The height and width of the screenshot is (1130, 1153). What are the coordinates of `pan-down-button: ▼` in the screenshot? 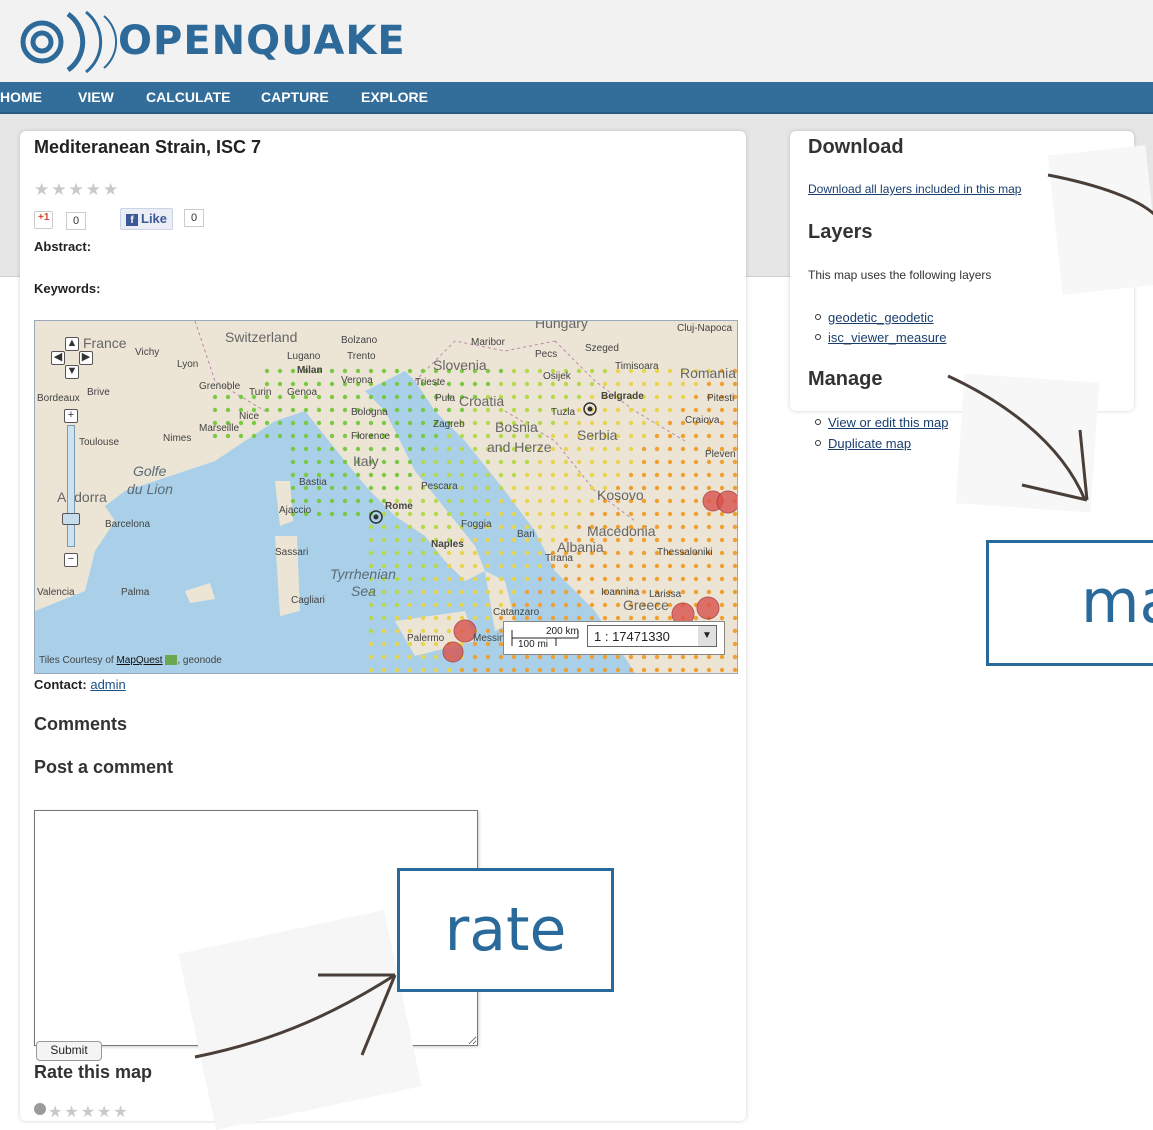 It's located at (72, 372).